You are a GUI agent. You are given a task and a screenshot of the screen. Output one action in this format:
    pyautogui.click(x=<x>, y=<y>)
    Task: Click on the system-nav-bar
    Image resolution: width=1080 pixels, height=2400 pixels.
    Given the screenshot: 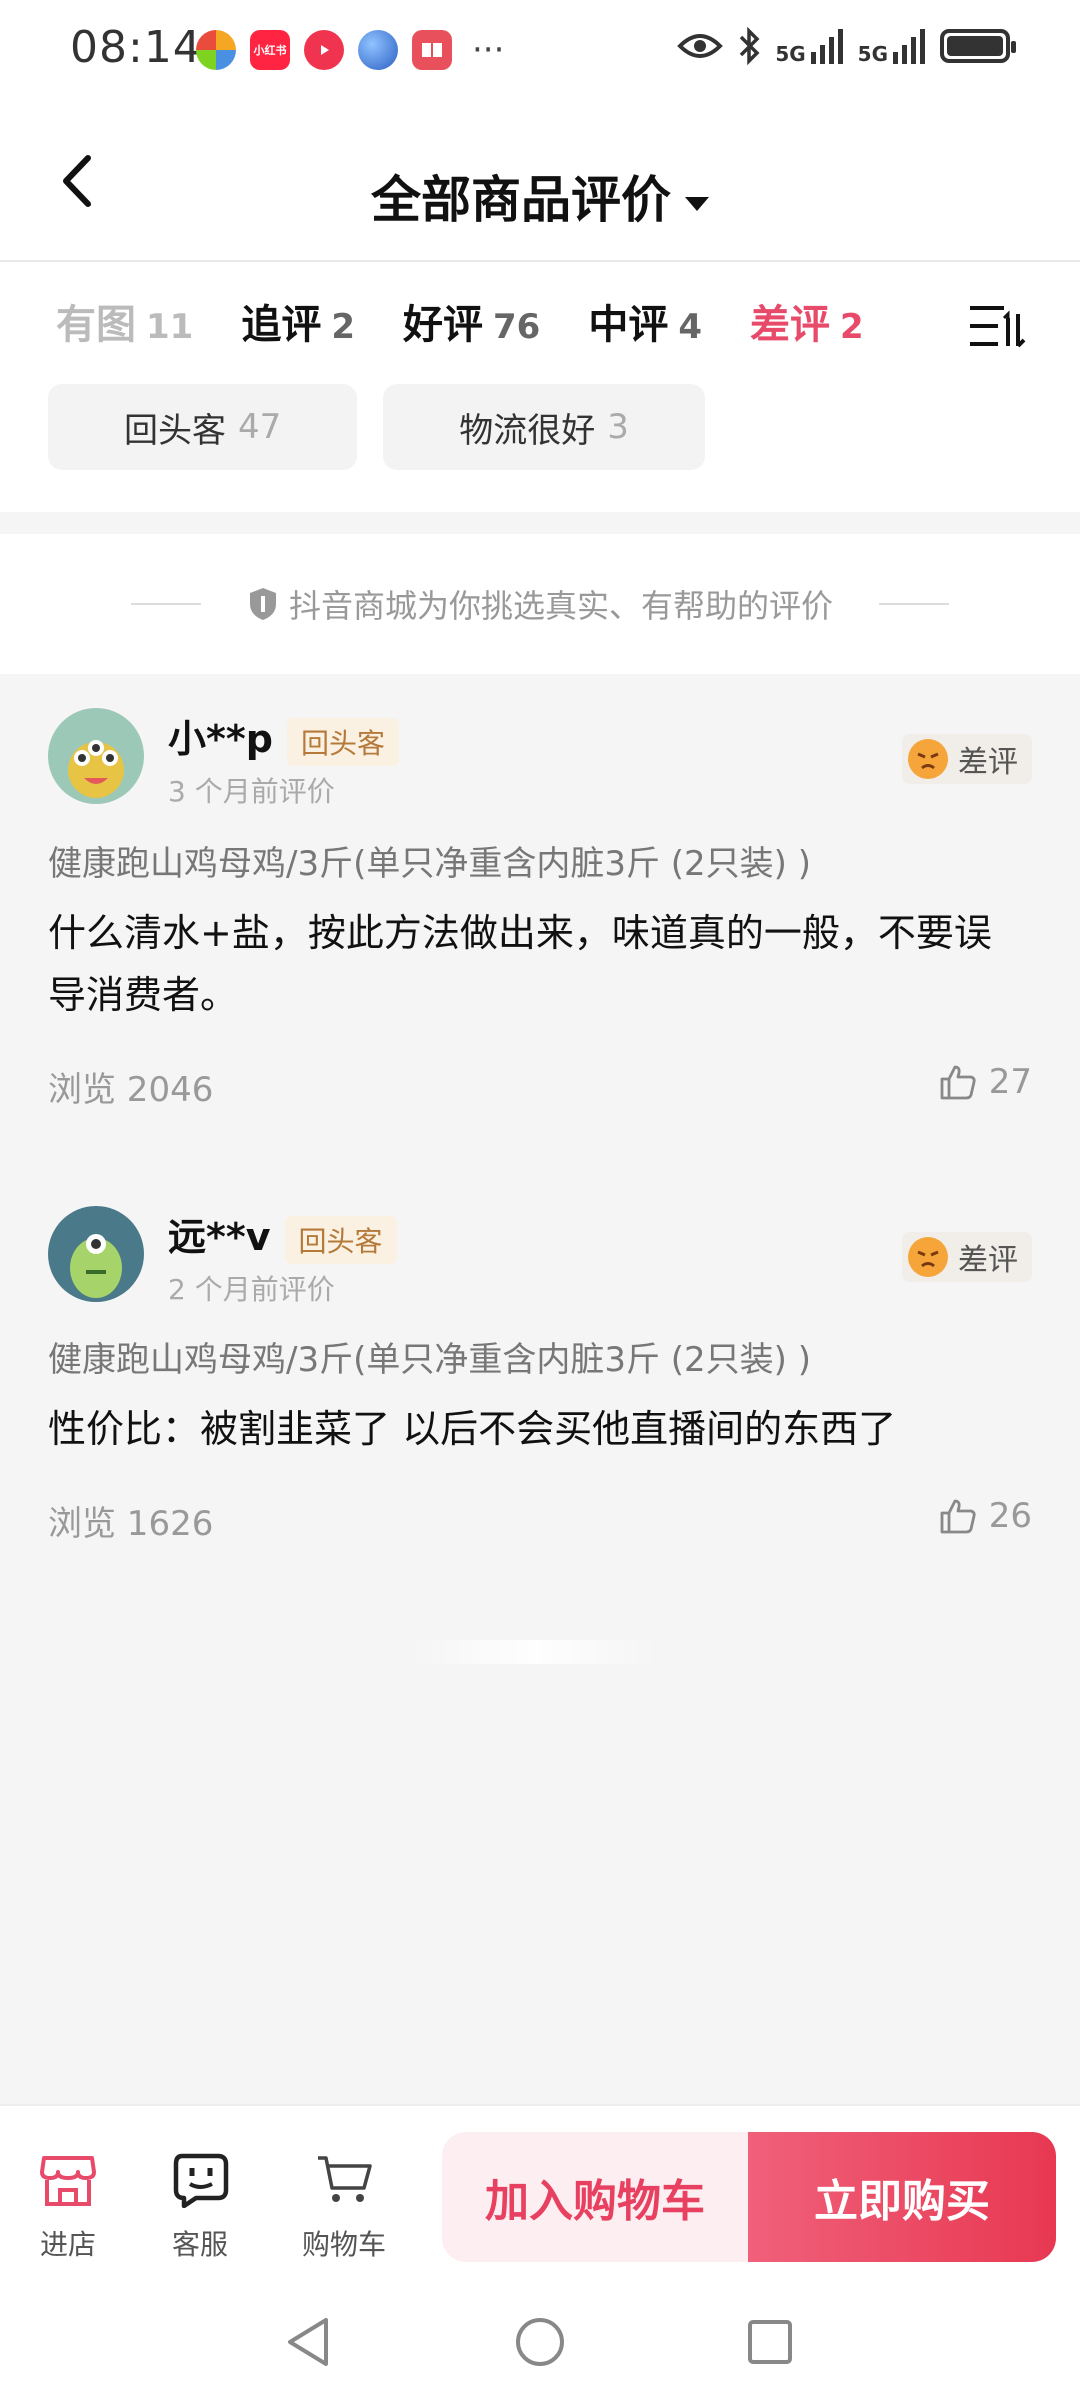 What is the action you would take?
    pyautogui.click(x=540, y=2342)
    